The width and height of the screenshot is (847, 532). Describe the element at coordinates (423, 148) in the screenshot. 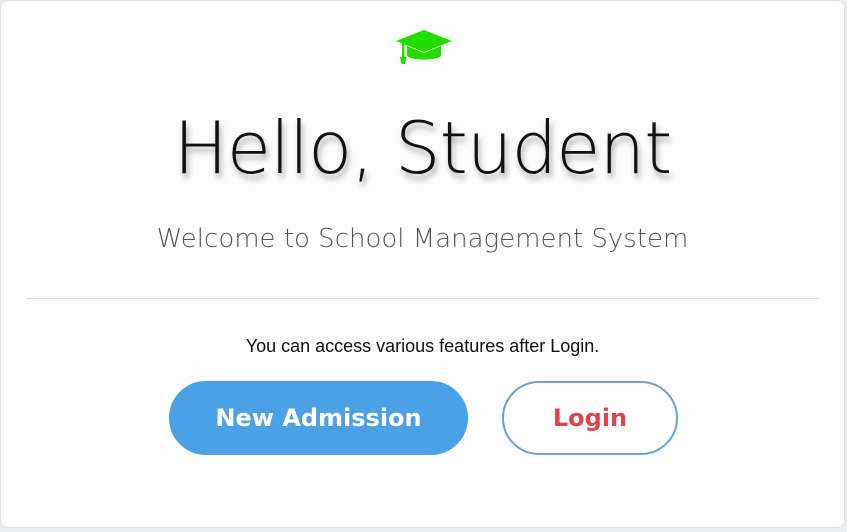

I see `page-title: Hello, Student` at that location.